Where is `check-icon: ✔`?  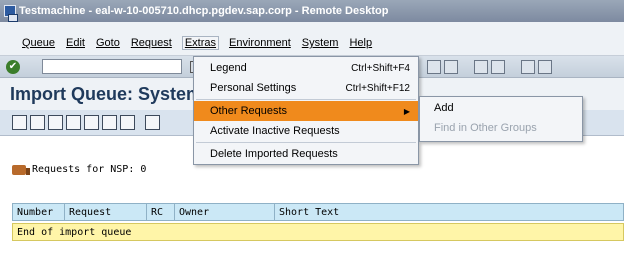
check-icon: ✔ is located at coordinates (13, 66).